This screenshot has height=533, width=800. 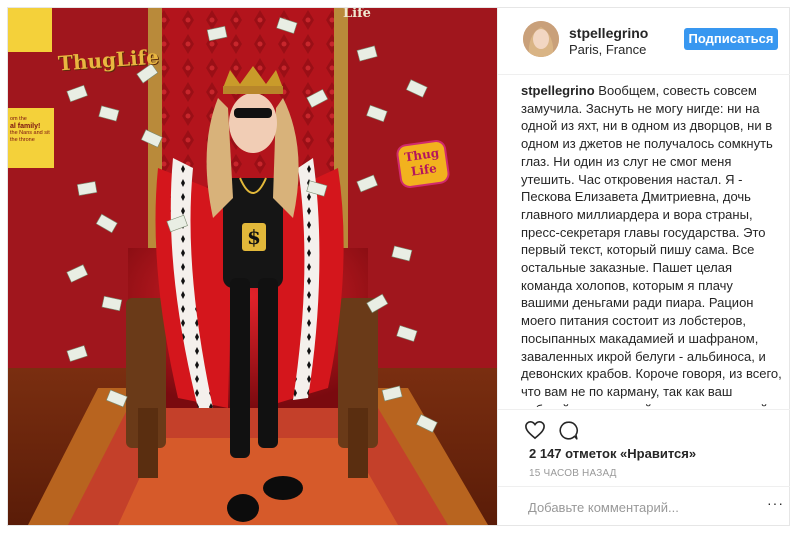 What do you see at coordinates (25, 126) in the screenshot?
I see `sign-line-2: al family!` at bounding box center [25, 126].